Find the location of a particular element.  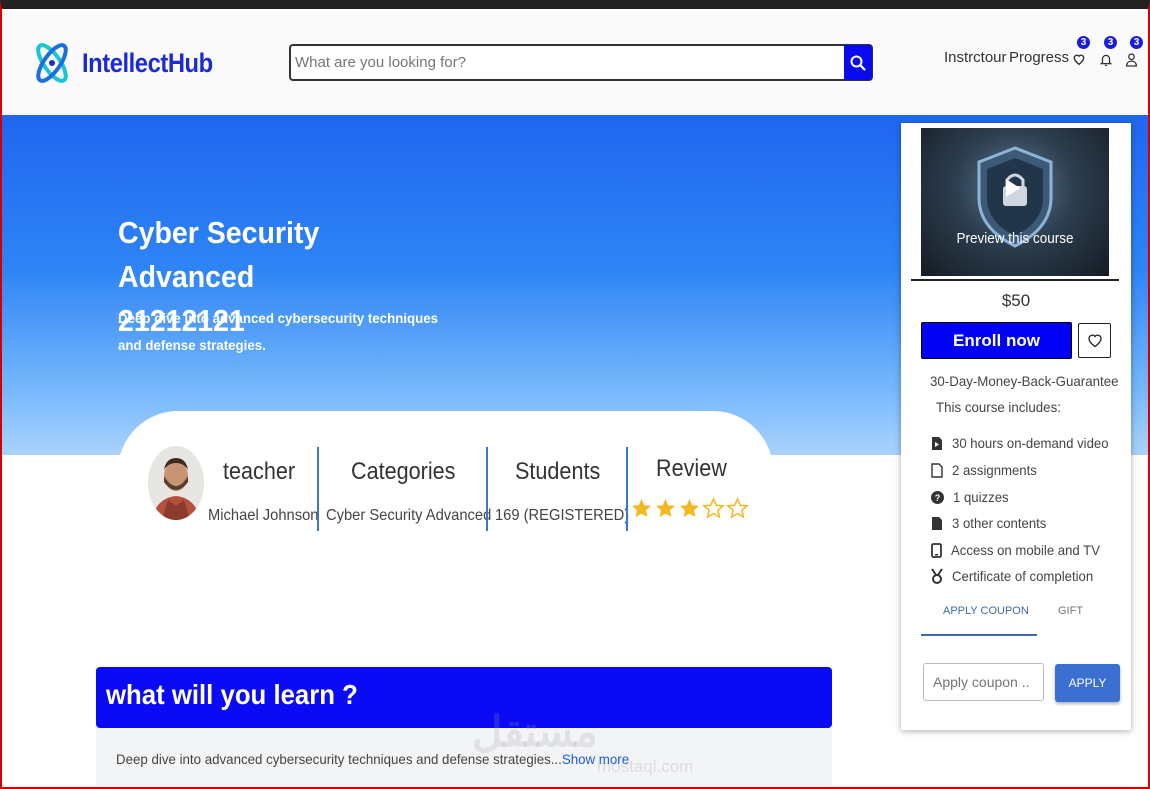

rating-stars is located at coordinates (689, 508).